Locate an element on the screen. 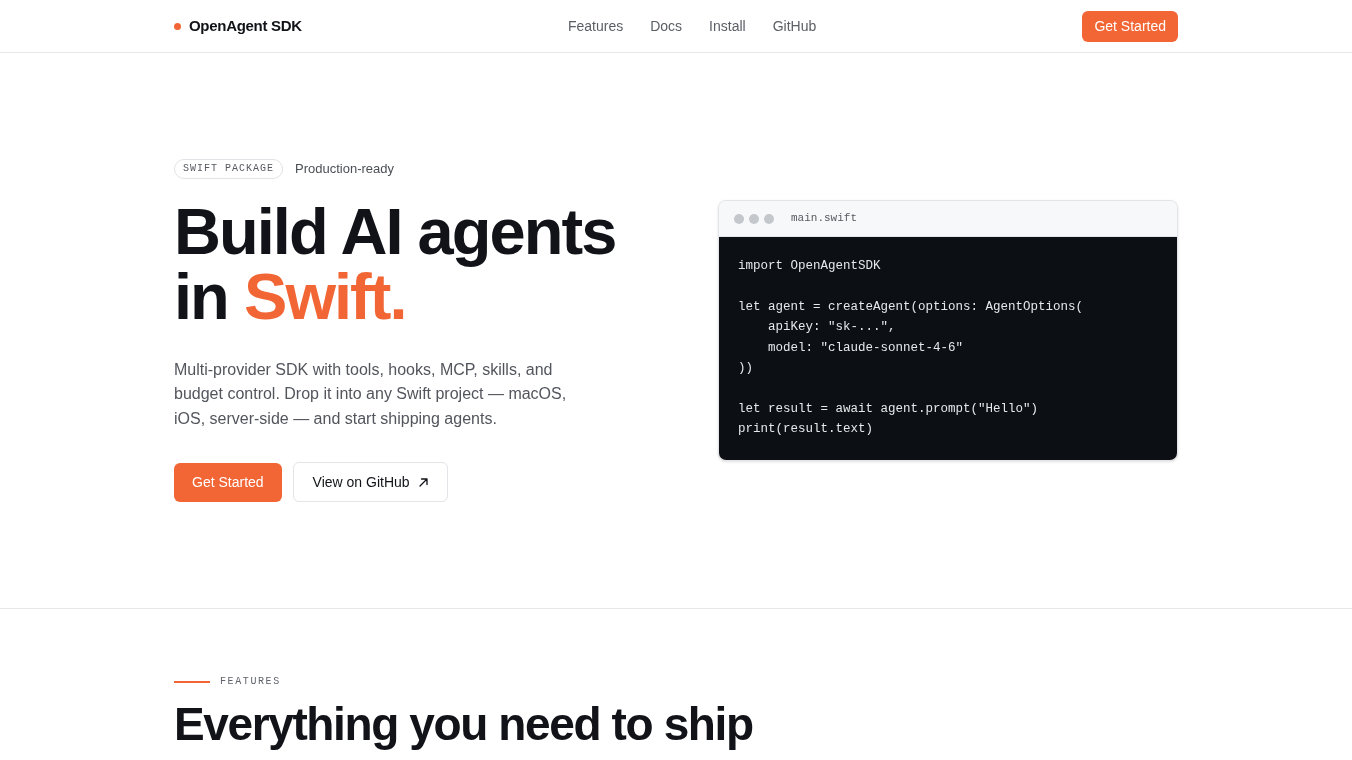 This screenshot has height=760, width=1352. hero-description: Multi-provider SDK with tools, hooks, MCP, skills, and budget control. Drop it into any Swift project — macOS, iOS, server-side — and start shipping agents. is located at coordinates (371, 394).